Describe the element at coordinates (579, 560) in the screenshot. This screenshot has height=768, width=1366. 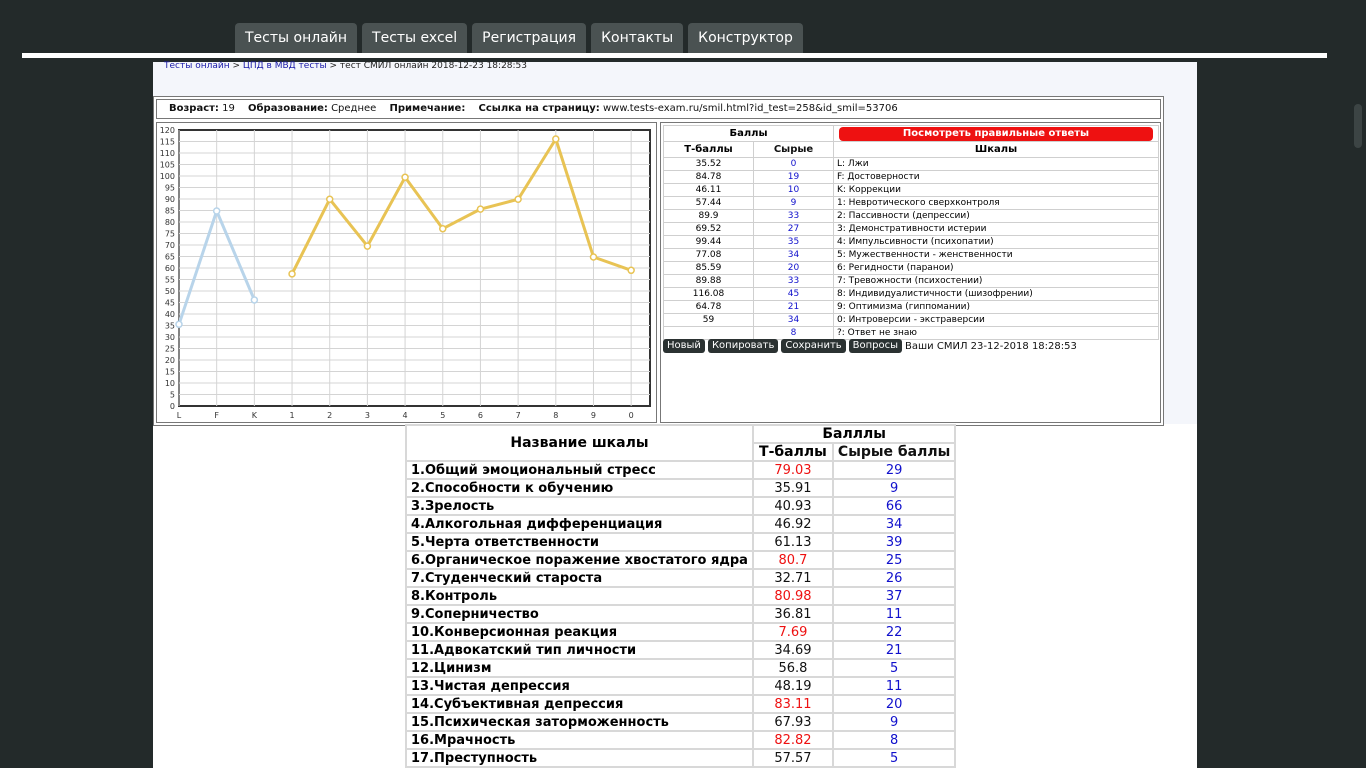
I see `scale-name: 6.Органическое поражение хвостатого ядра` at that location.